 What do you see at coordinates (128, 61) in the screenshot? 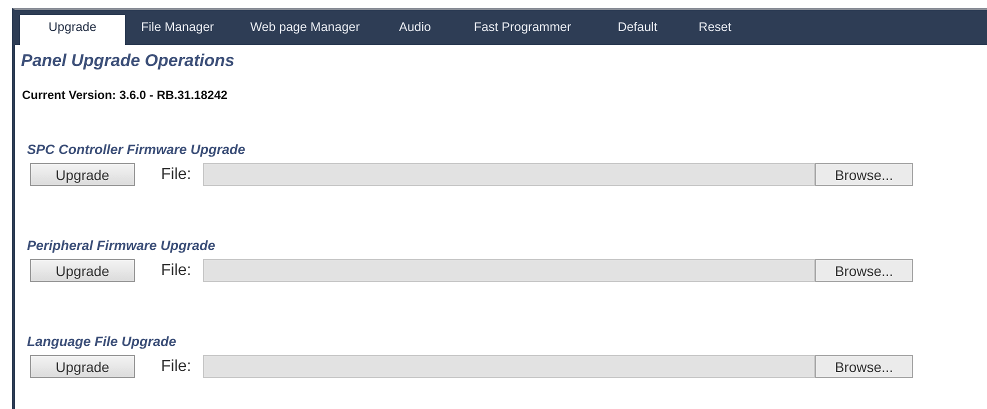
I see `page-title: Panel Upgrade Operations` at bounding box center [128, 61].